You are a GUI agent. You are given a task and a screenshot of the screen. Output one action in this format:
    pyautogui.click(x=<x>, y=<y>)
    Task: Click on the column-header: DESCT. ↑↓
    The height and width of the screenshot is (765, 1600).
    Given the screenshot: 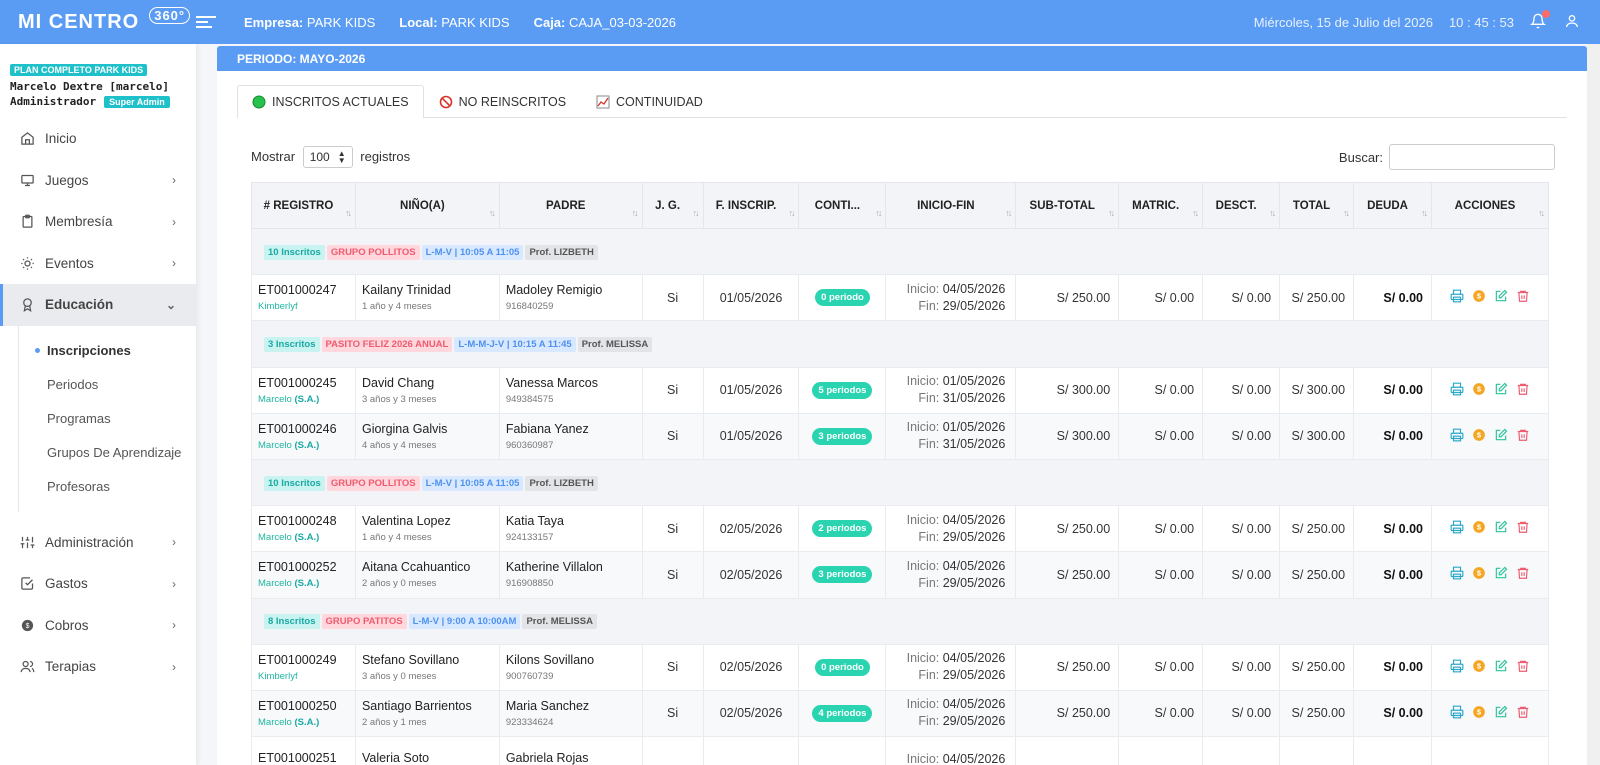 What is the action you would take?
    pyautogui.click(x=1241, y=205)
    